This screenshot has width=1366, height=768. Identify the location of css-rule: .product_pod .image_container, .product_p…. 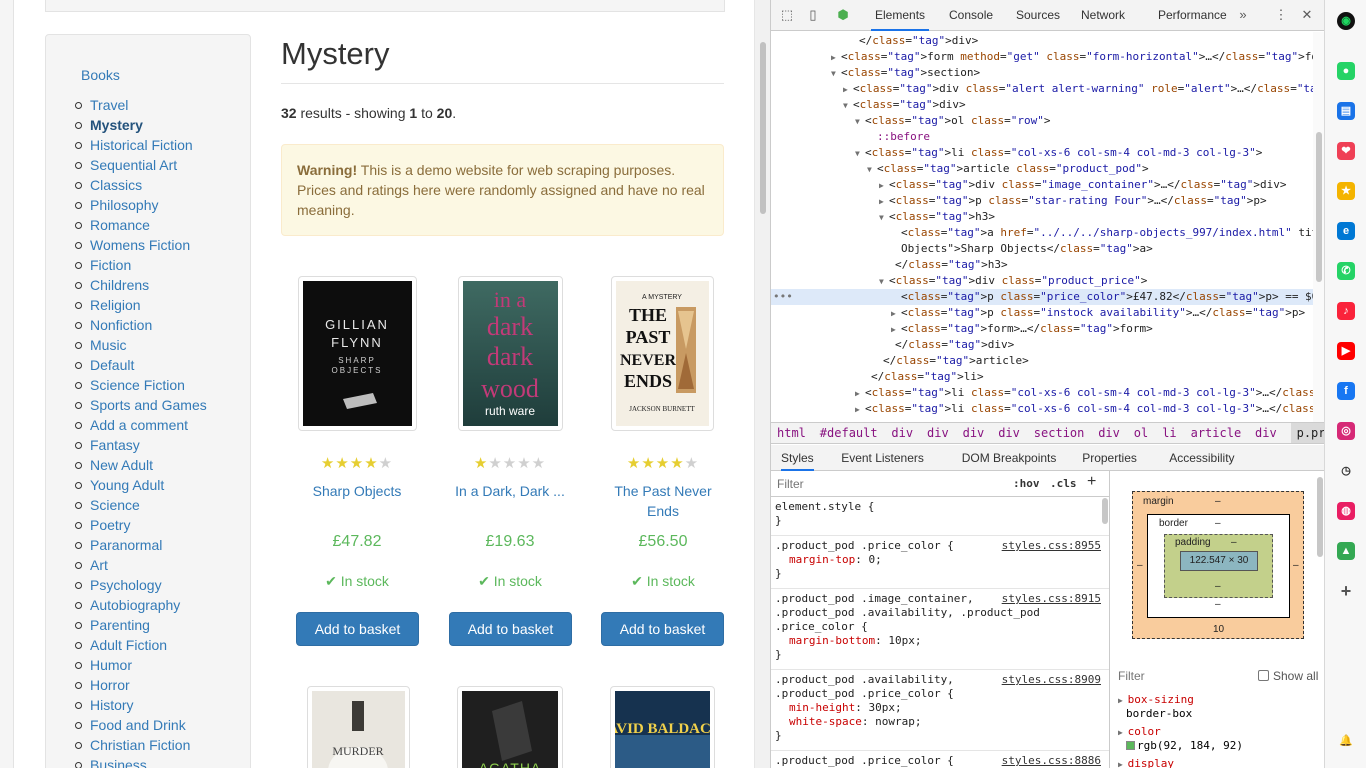
(940, 630).